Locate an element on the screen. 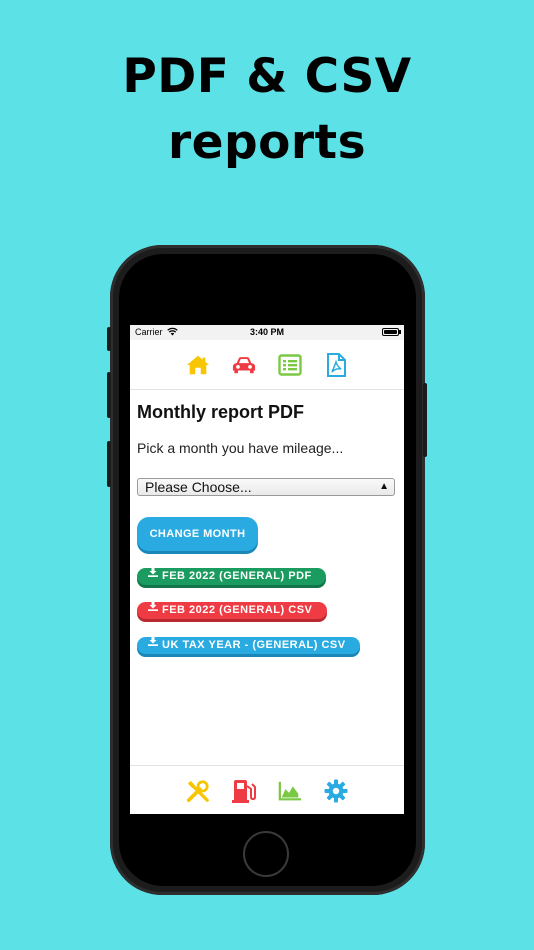 This screenshot has width=534, height=950. change-month-button: CHANGE MONTH is located at coordinates (197, 534).